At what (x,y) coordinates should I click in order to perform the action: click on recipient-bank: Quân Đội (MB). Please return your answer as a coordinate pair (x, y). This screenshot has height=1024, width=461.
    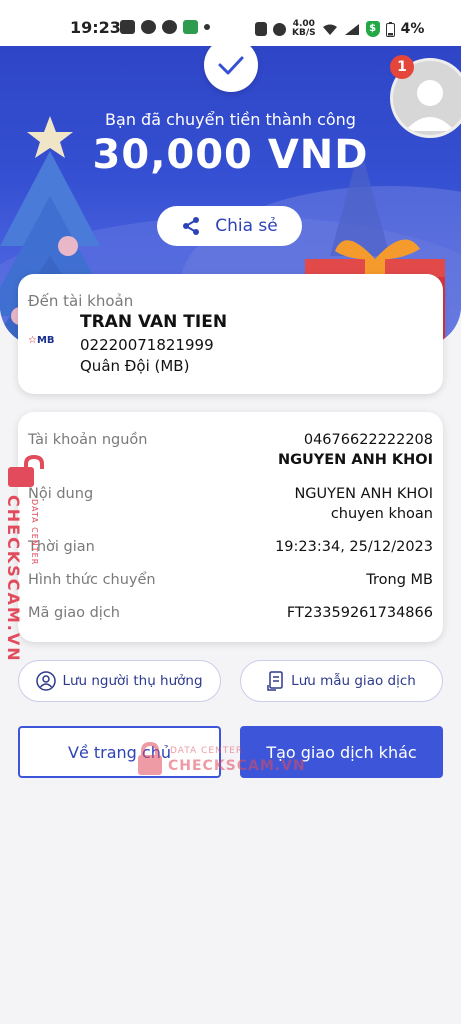
    Looking at the image, I should click on (135, 366).